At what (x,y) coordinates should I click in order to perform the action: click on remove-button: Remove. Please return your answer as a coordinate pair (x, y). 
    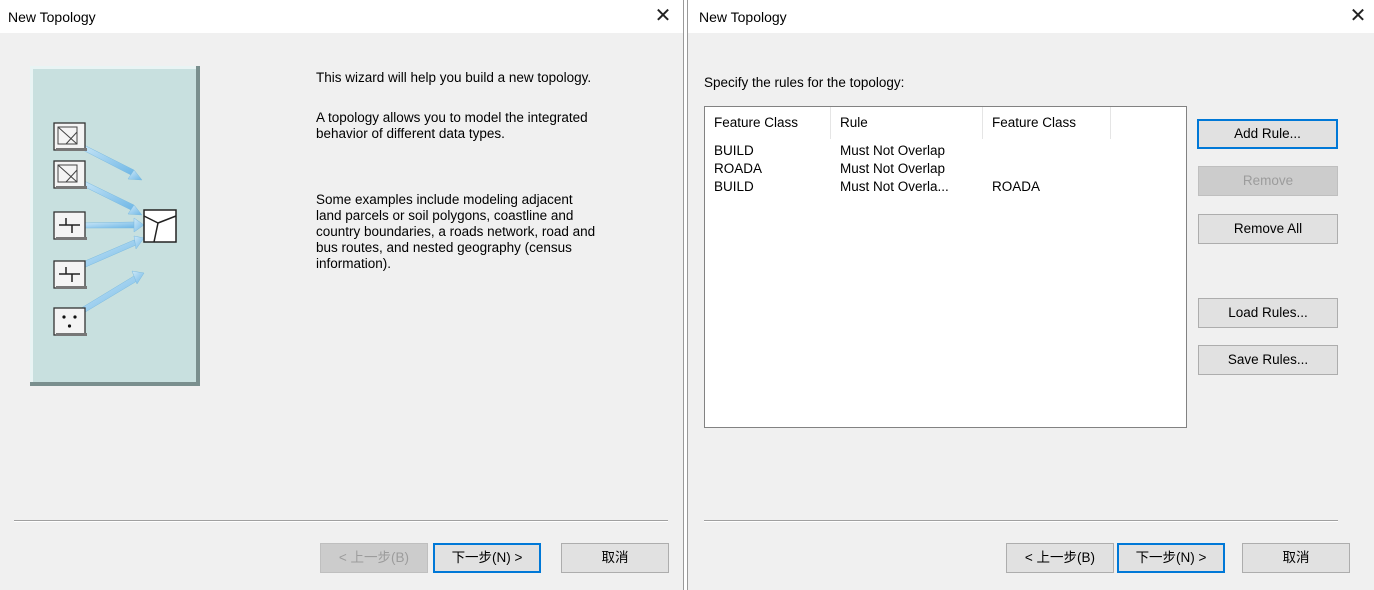
    Looking at the image, I should click on (1268, 181).